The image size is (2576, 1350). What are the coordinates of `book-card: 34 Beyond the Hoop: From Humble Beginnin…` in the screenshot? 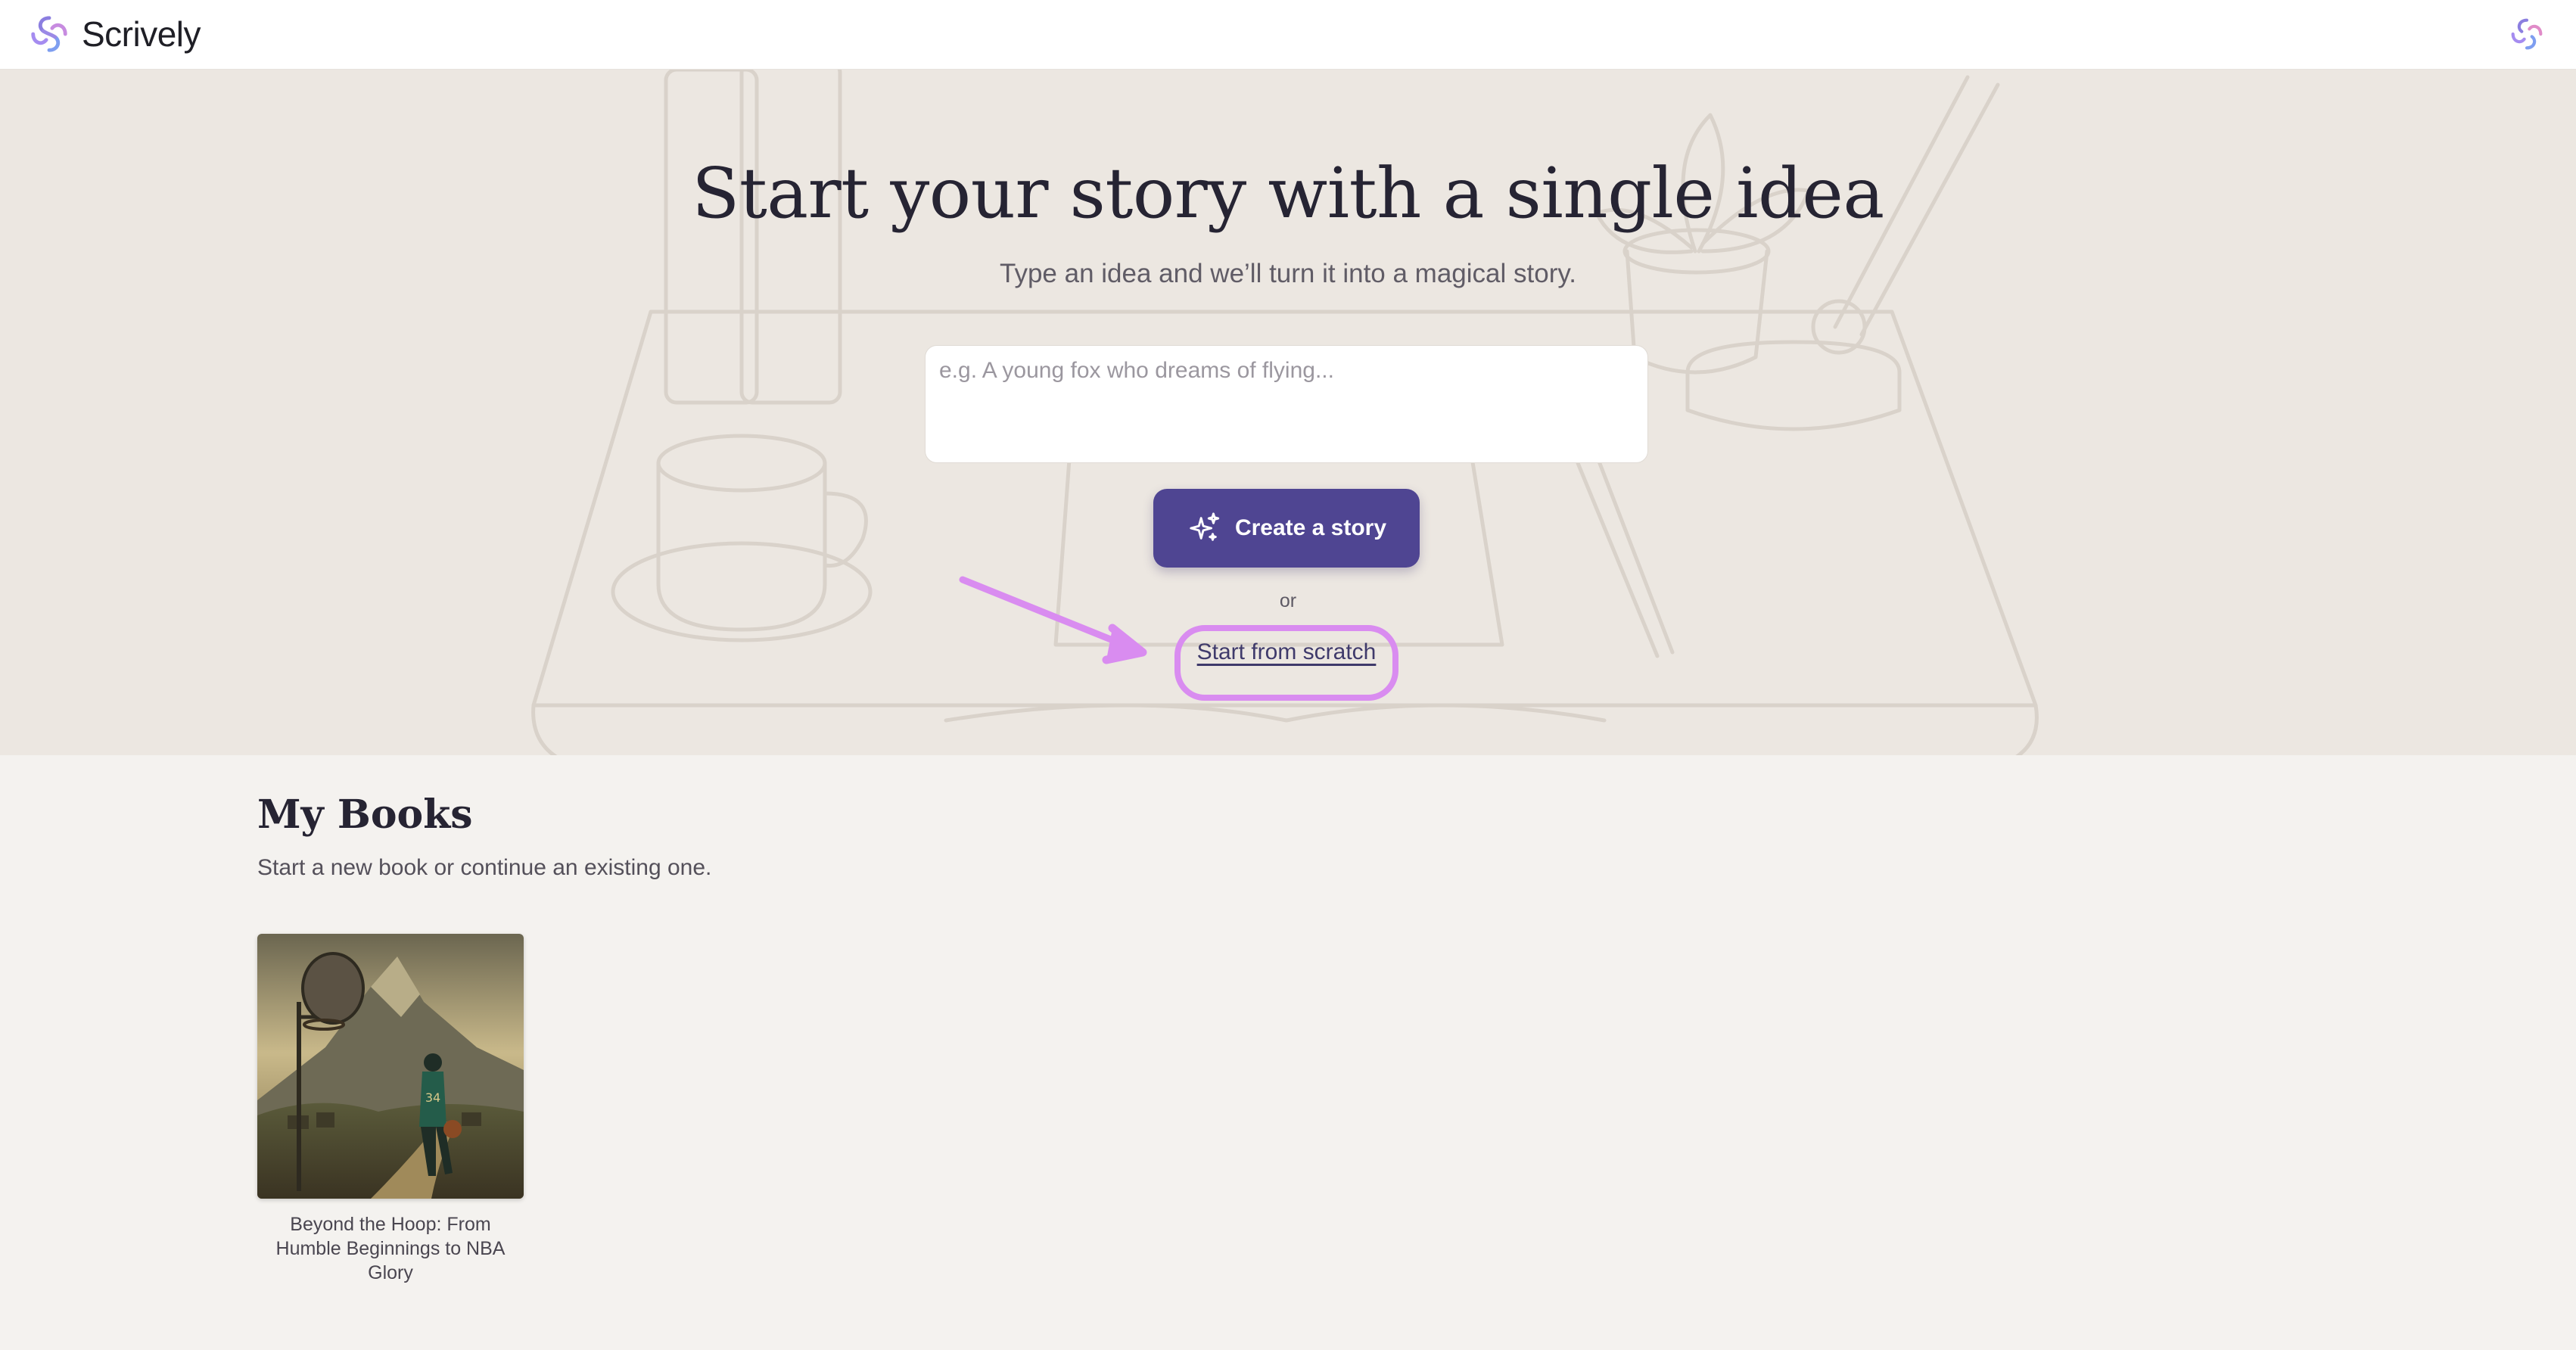 It's located at (390, 1109).